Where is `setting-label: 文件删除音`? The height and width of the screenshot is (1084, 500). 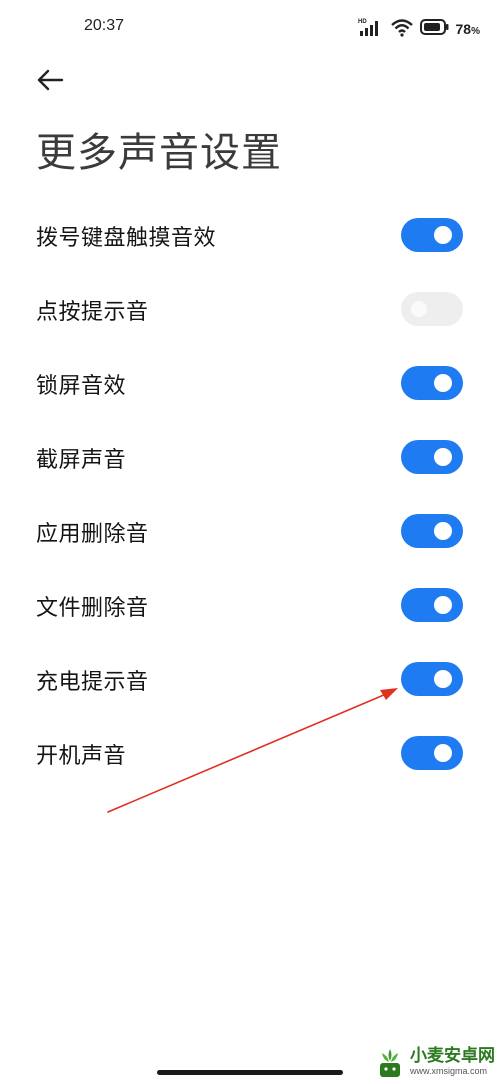 setting-label: 文件删除音 is located at coordinates (92, 608).